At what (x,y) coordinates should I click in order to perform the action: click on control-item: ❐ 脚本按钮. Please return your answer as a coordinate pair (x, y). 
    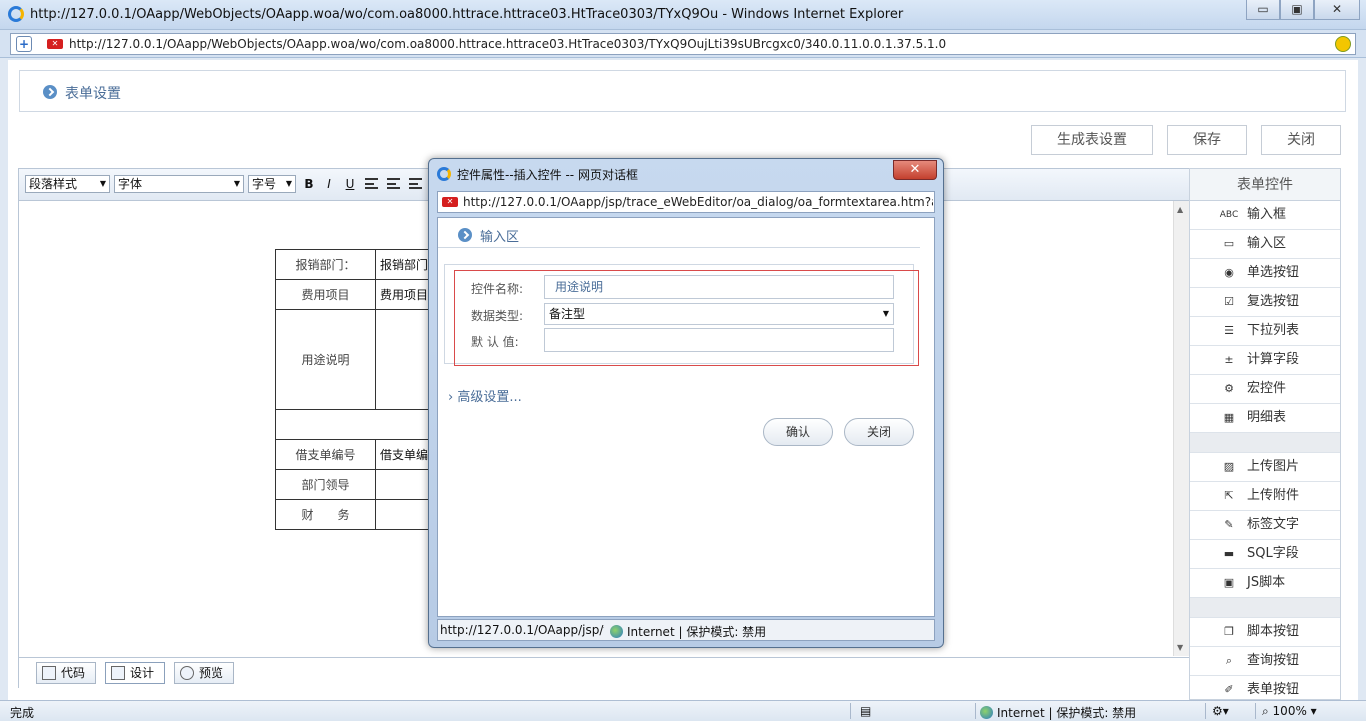
    Looking at the image, I should click on (1265, 632).